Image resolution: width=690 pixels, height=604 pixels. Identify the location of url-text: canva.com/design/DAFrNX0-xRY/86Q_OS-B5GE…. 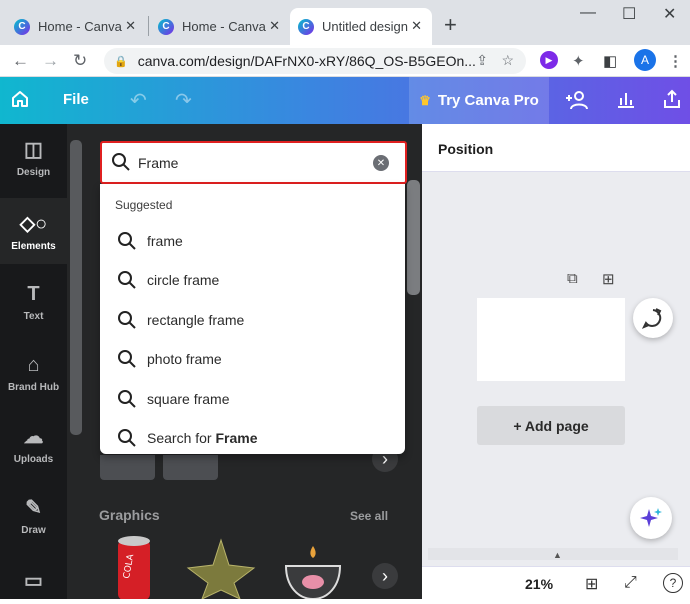
(306, 61).